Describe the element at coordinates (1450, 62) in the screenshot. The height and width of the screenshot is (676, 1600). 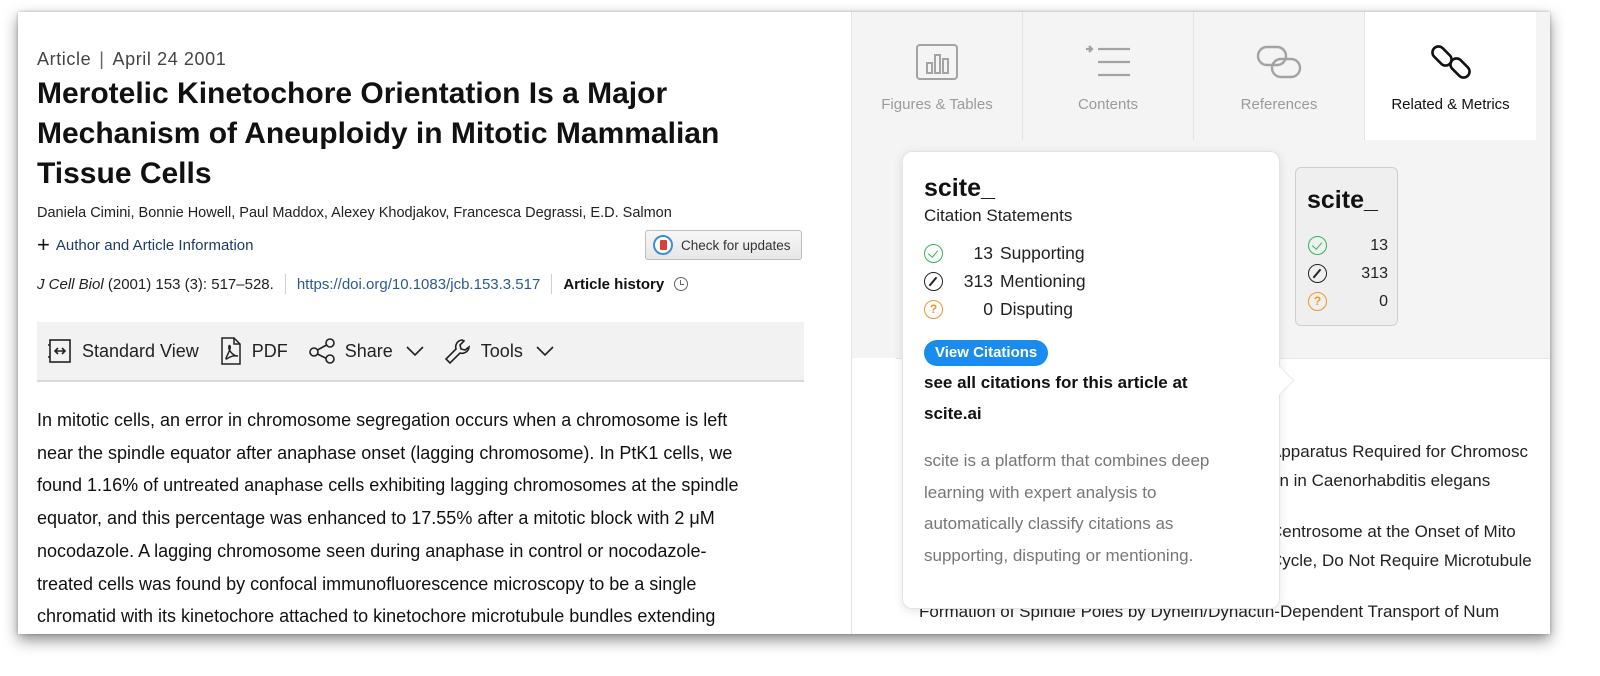
I see `chain-link-icon` at that location.